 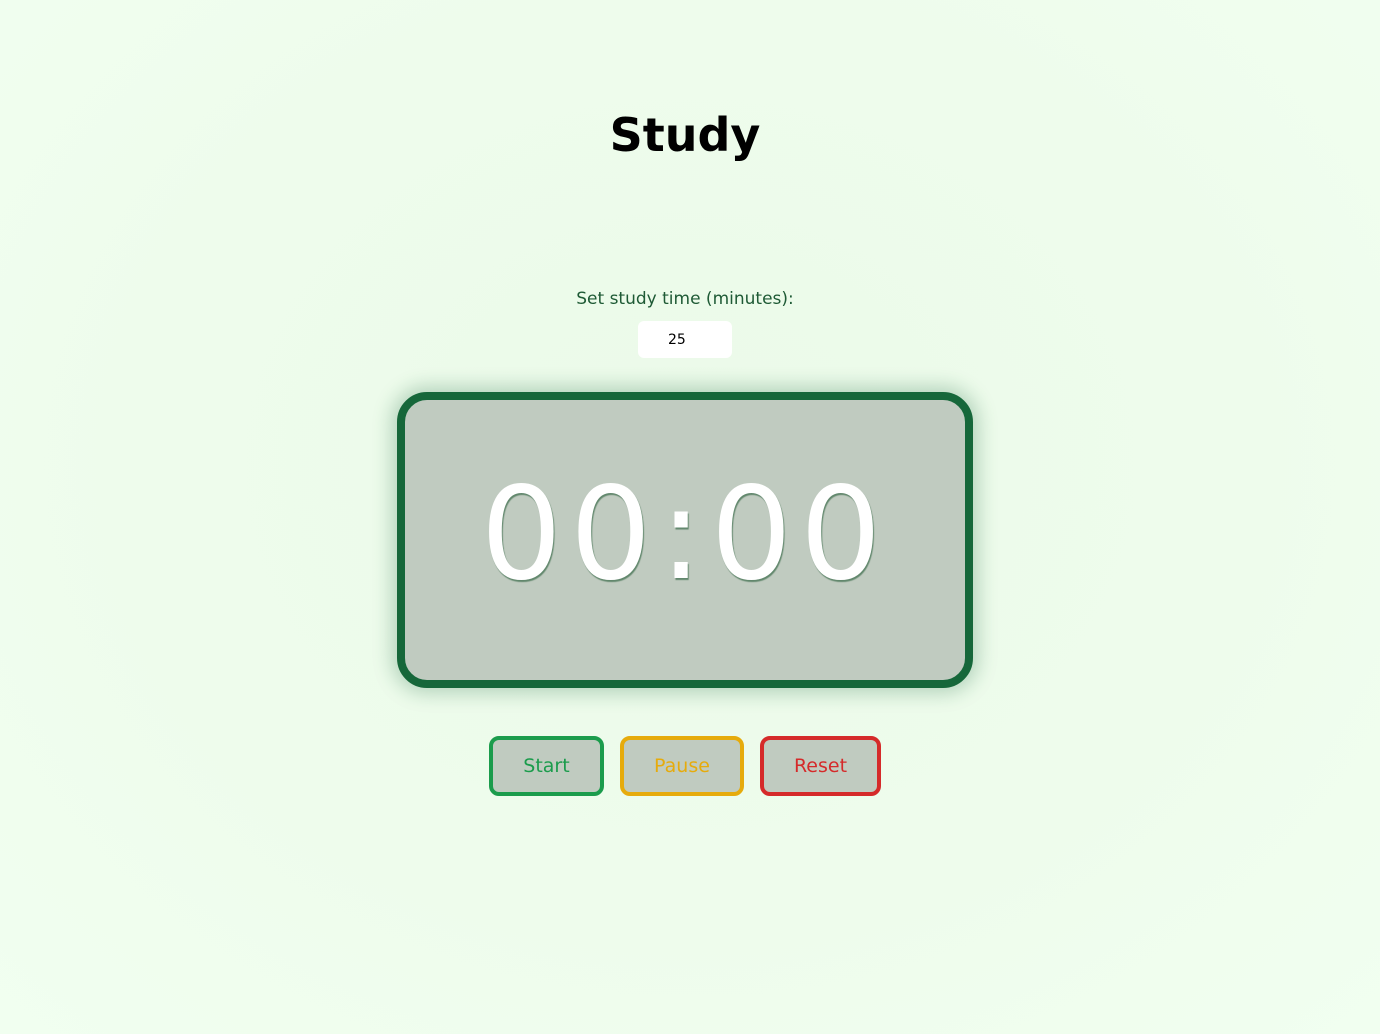 I want to click on study-time-input, so click(x=685, y=339).